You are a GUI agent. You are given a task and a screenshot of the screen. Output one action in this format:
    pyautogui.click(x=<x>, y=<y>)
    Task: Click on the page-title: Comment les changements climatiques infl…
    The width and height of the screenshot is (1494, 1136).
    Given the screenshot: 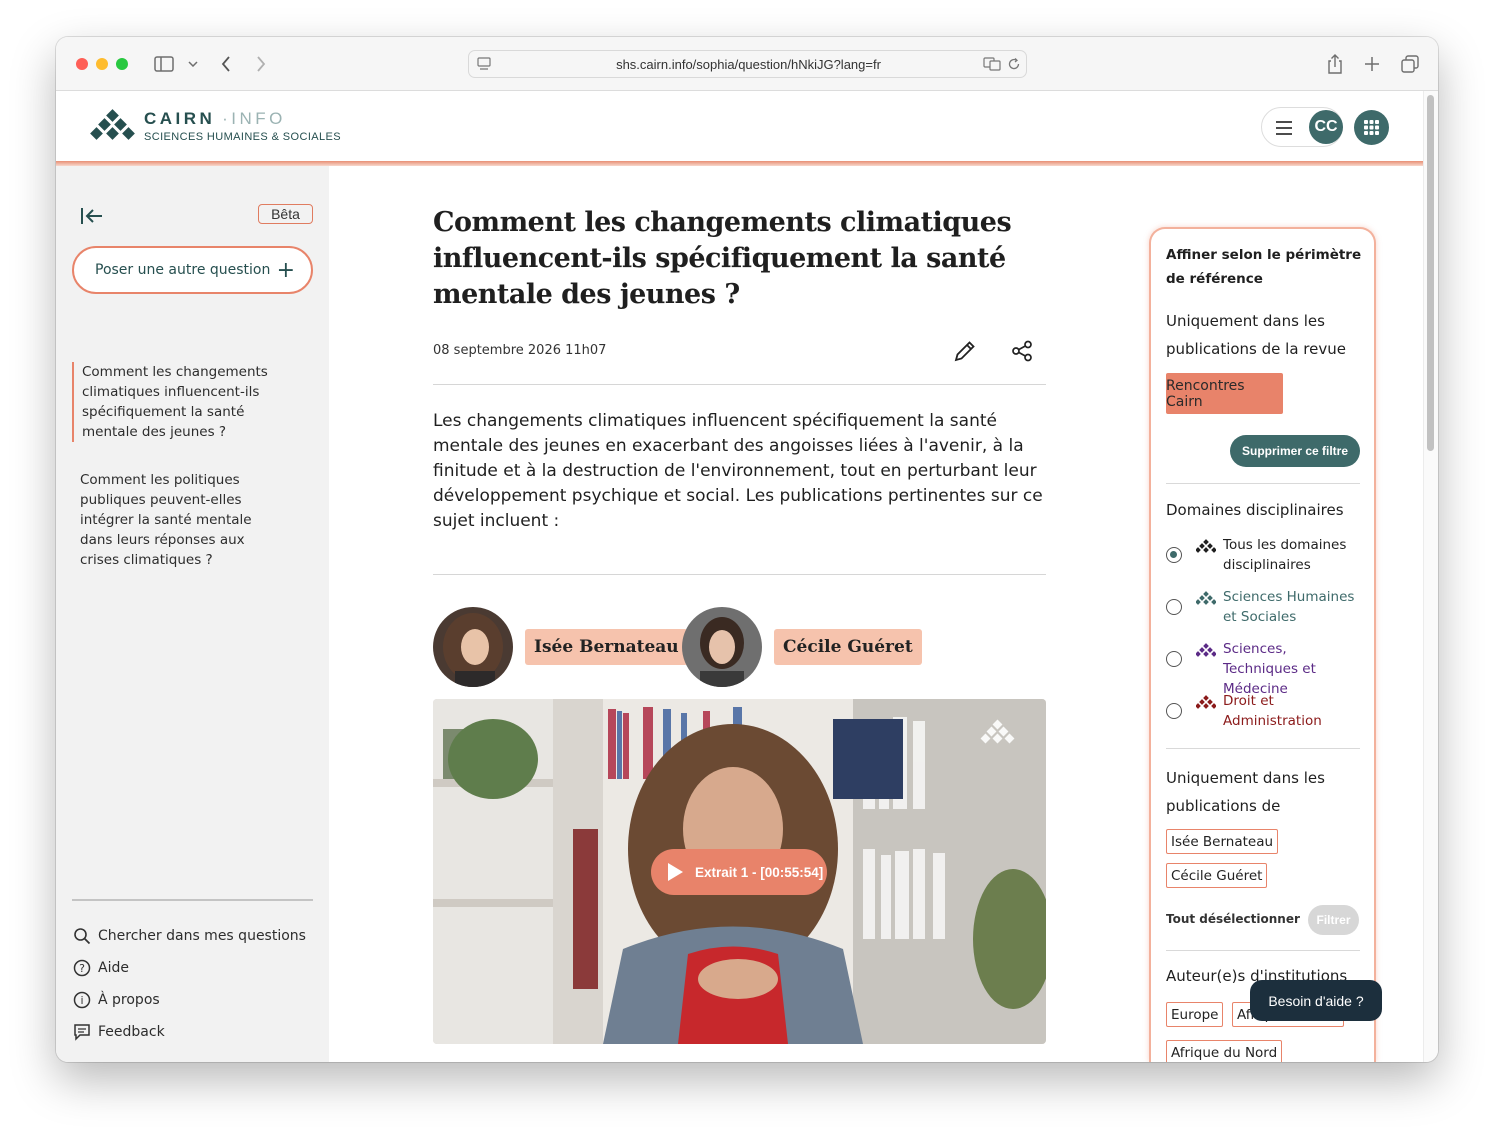 What is the action you would take?
    pyautogui.click(x=722, y=258)
    